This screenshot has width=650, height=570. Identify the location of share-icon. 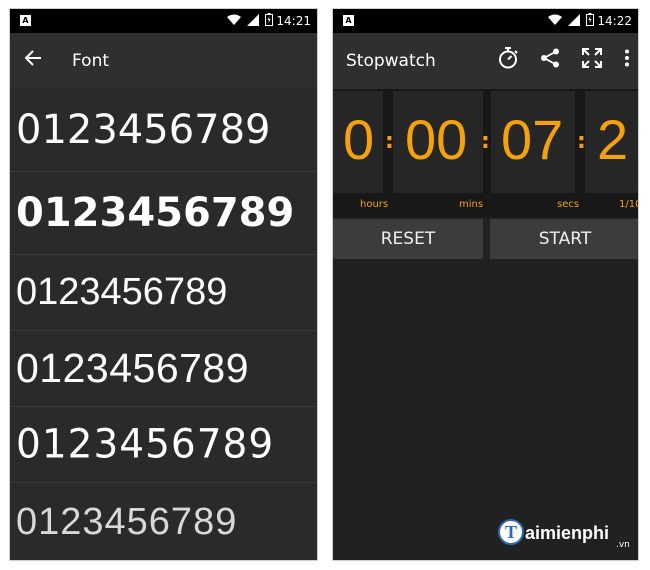
(550, 58).